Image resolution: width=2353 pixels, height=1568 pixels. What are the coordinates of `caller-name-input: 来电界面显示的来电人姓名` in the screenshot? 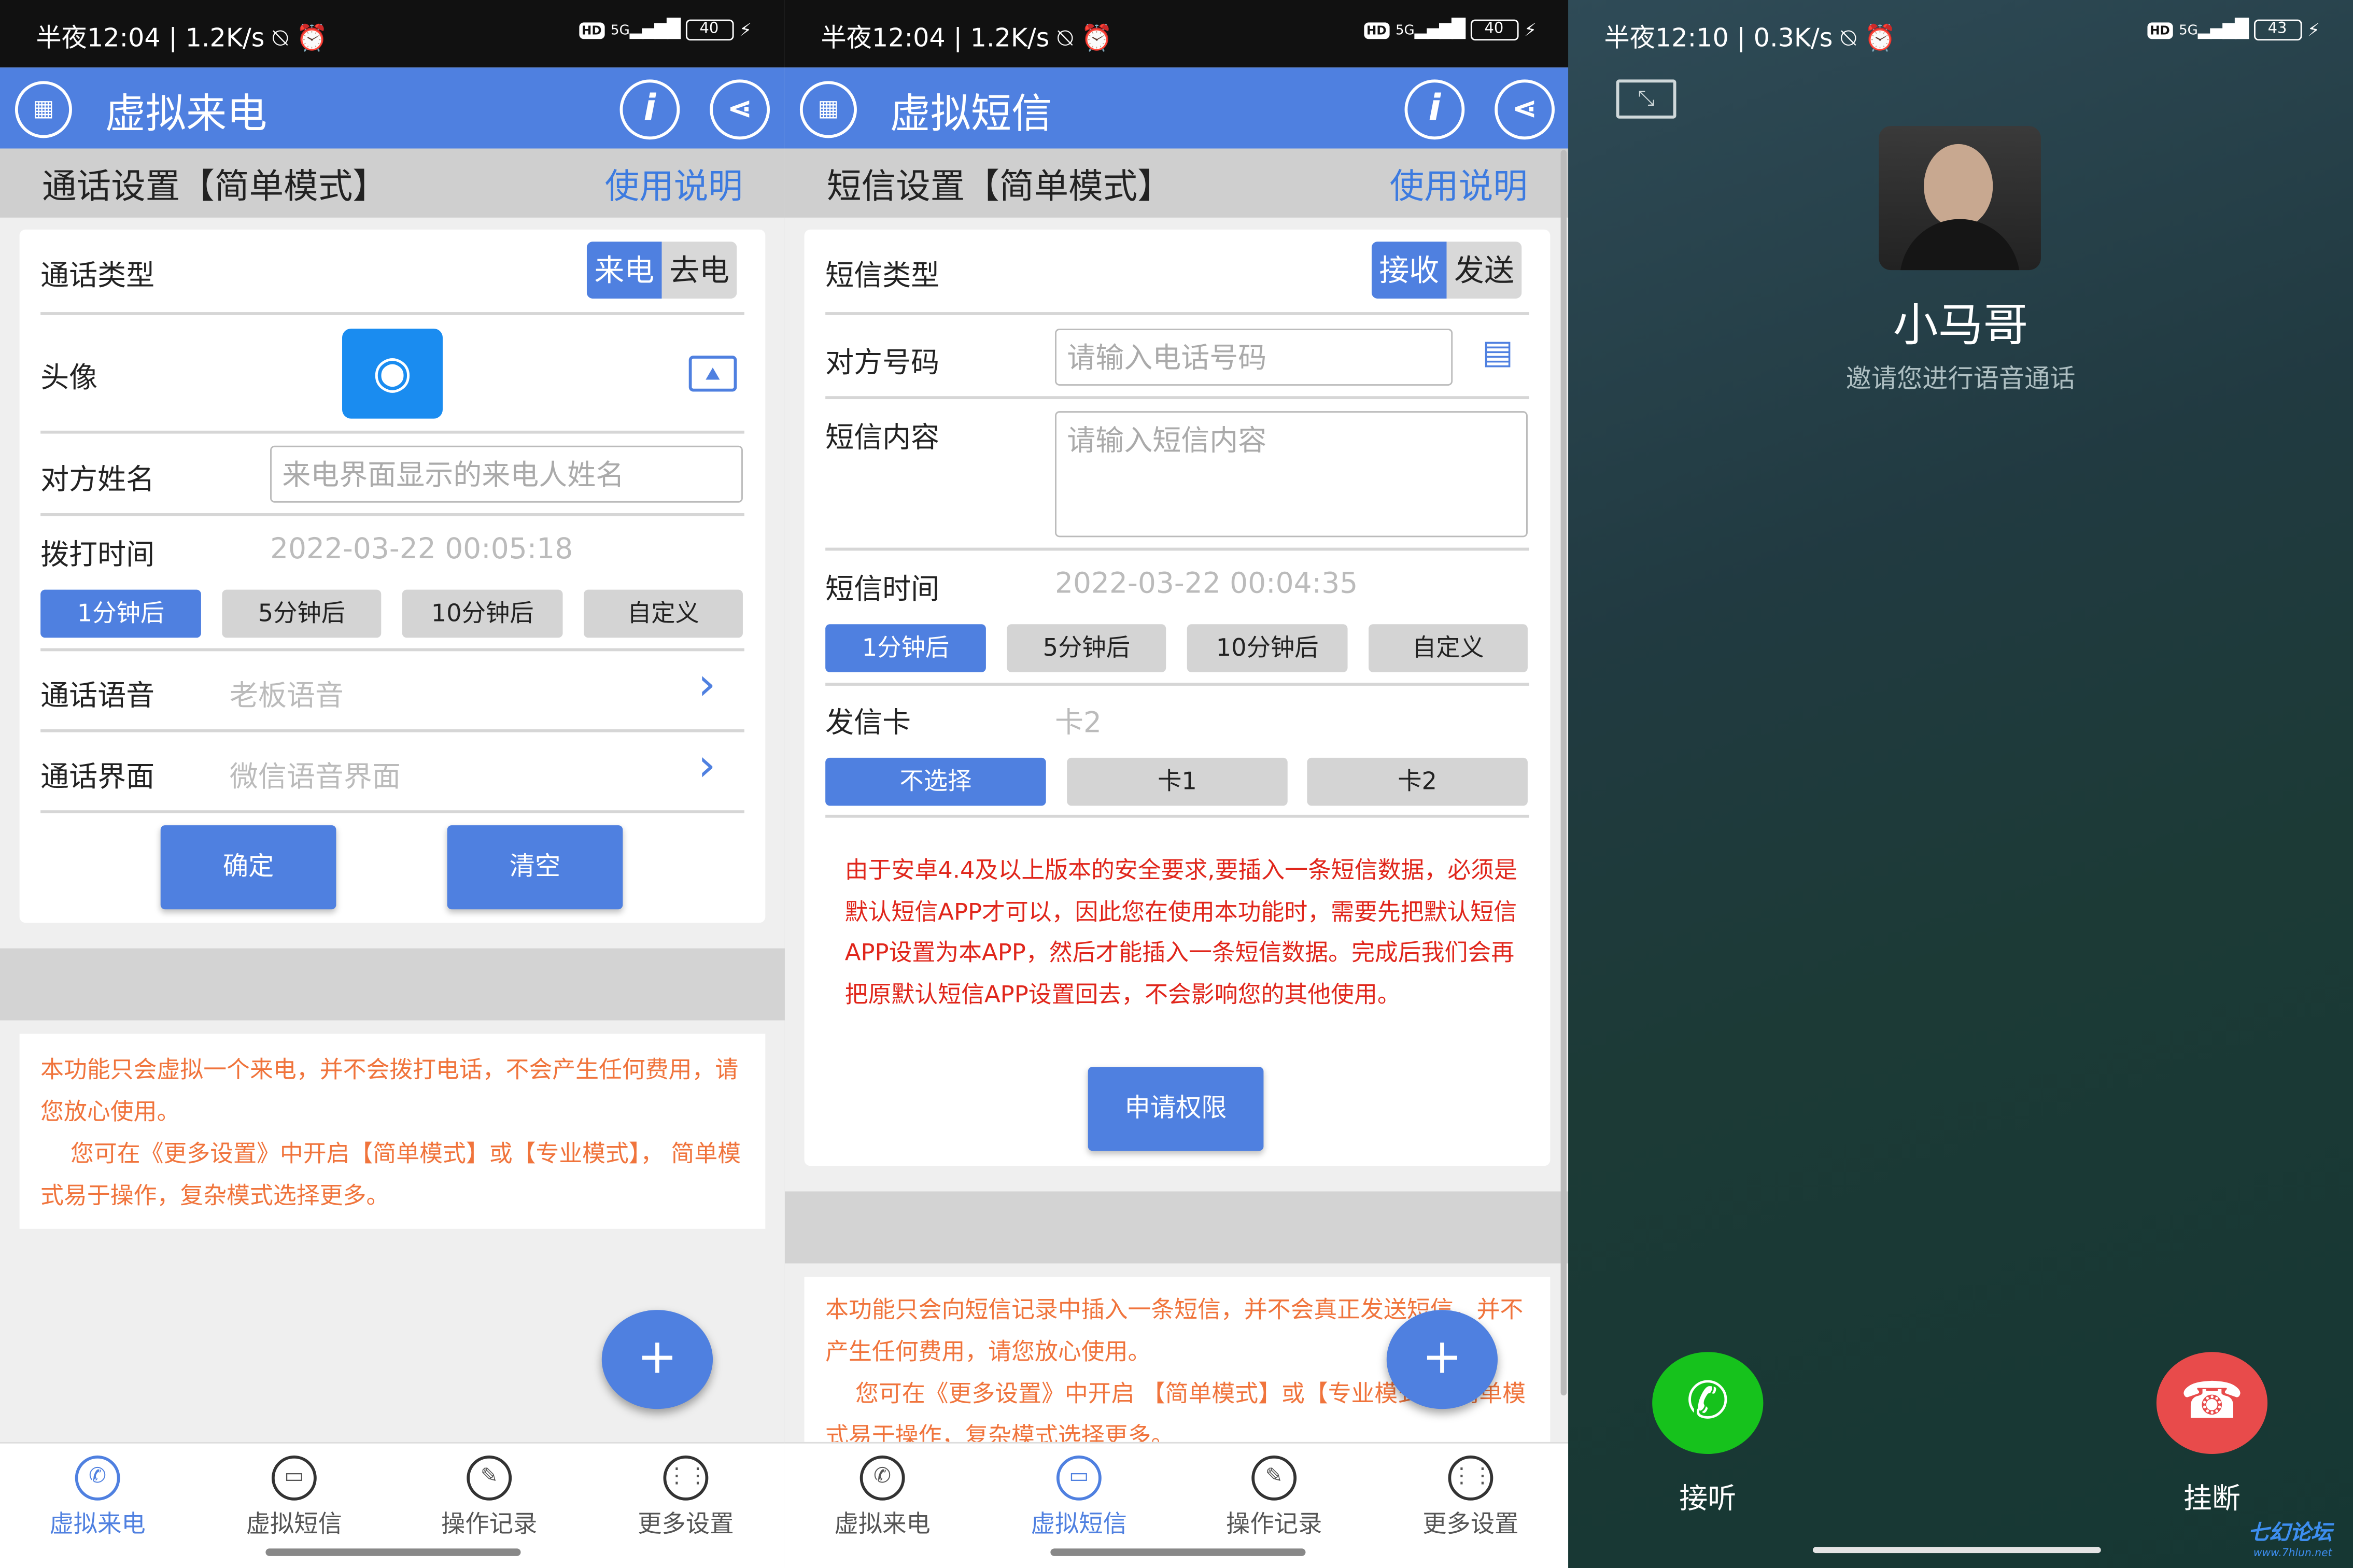 It's located at (506, 474).